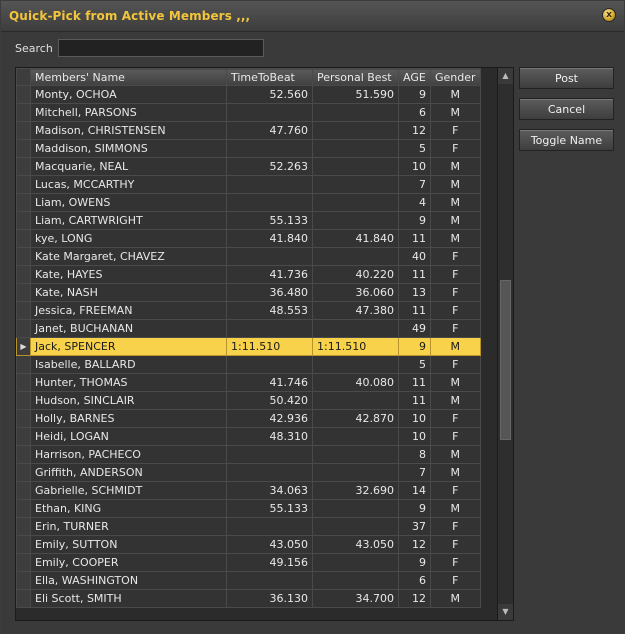 Image resolution: width=625 pixels, height=634 pixels. I want to click on time-to-beat-cell: 48.310, so click(269, 436).